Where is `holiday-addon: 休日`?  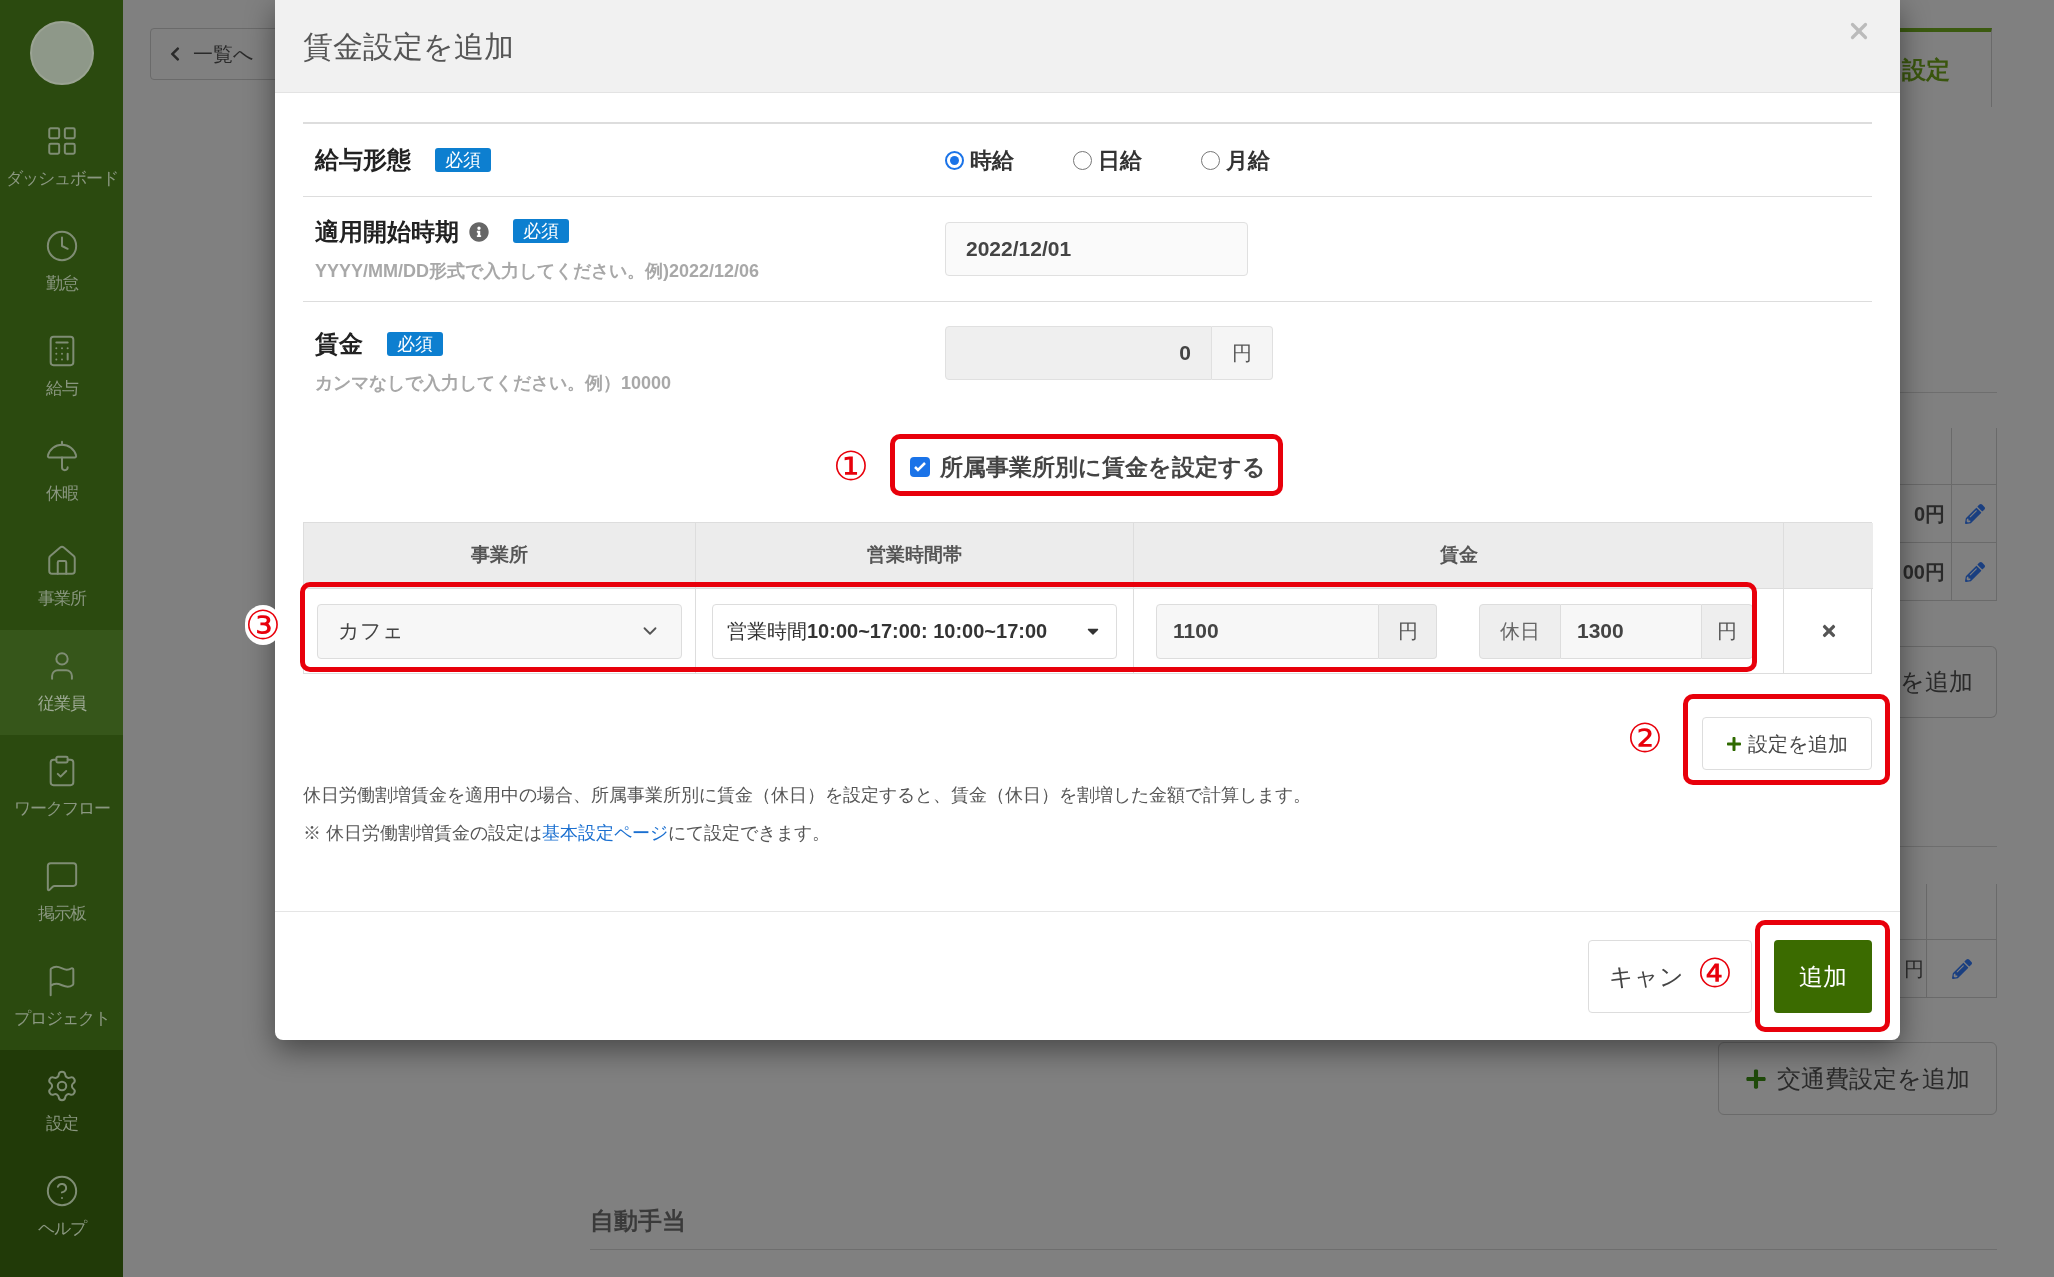
holiday-addon: 休日 is located at coordinates (1520, 631).